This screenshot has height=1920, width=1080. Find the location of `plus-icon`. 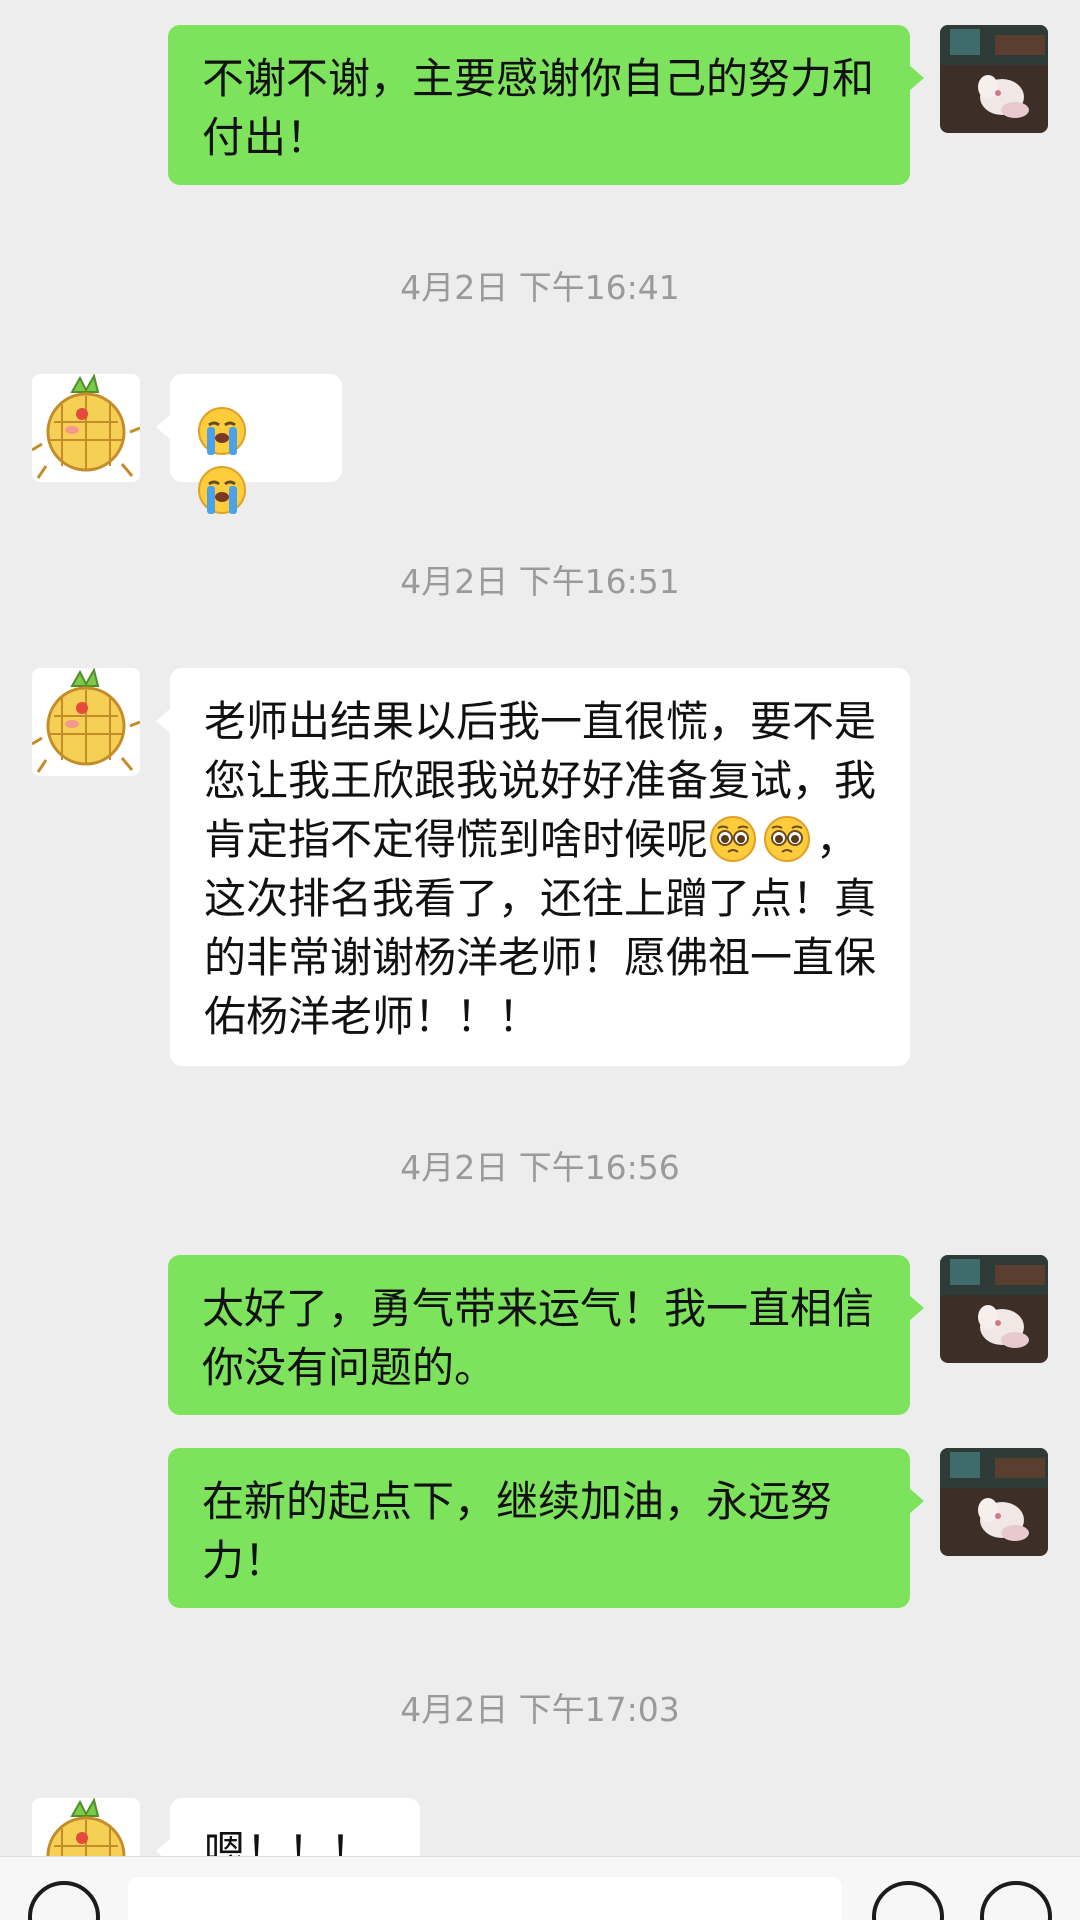

plus-icon is located at coordinates (1016, 1900).